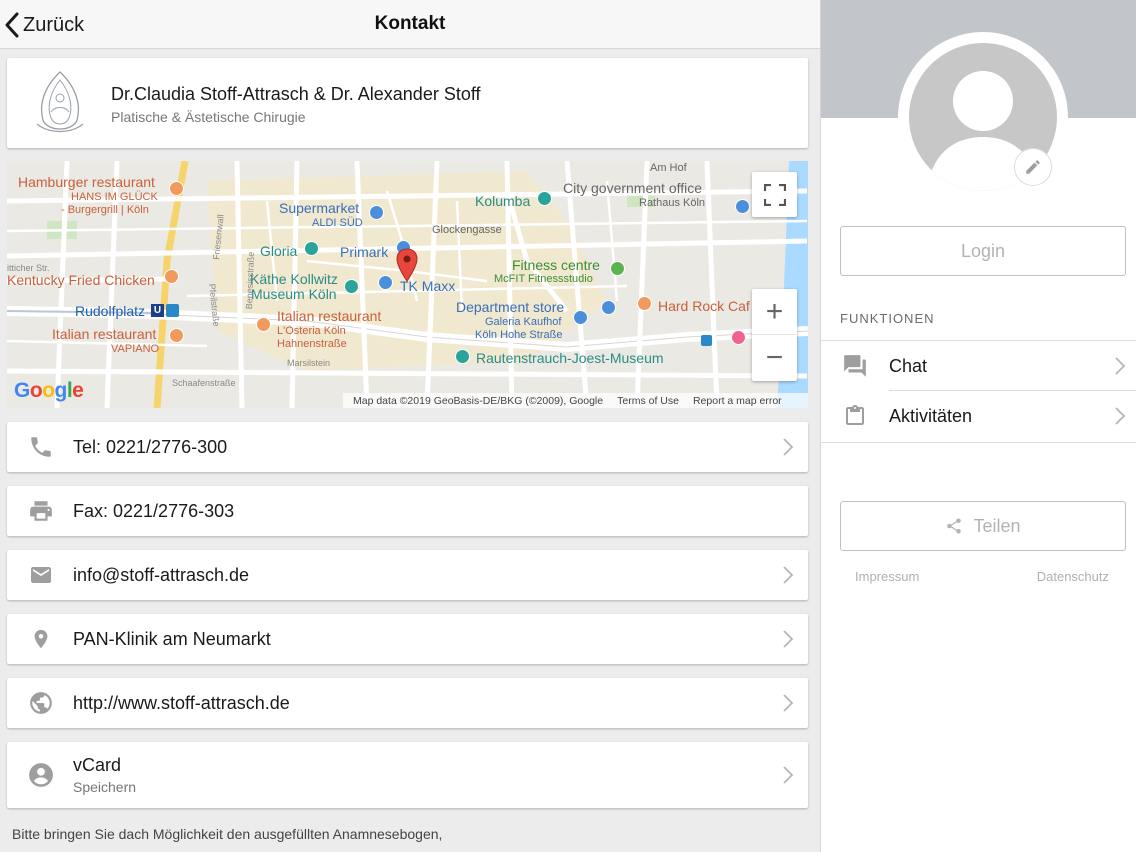  I want to click on clipboard-icon, so click(855, 415).